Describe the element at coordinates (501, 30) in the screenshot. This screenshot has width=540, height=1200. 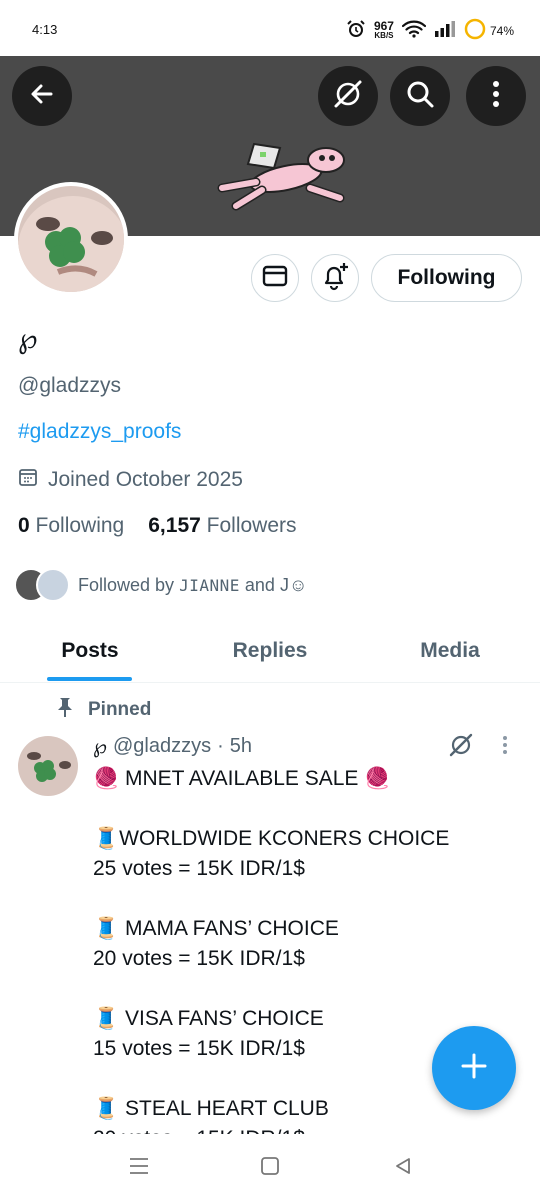
I see `battery-percent: 74%` at that location.